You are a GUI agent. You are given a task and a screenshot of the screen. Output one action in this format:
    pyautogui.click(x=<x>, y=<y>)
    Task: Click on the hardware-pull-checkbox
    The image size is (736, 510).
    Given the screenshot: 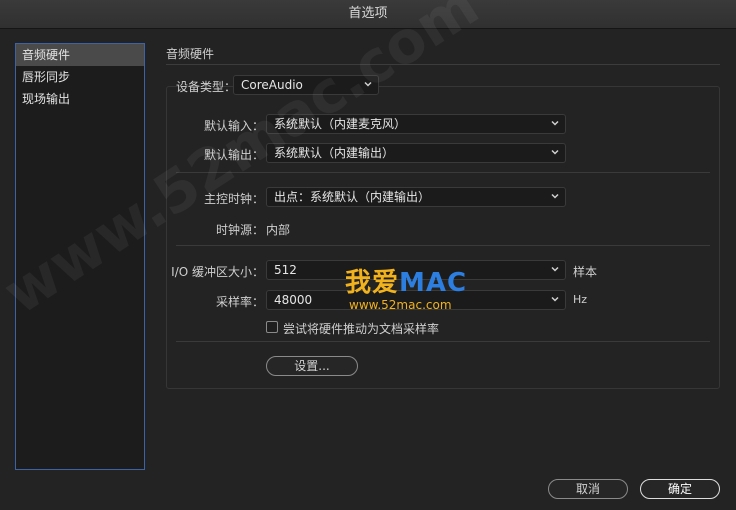 What is the action you would take?
    pyautogui.click(x=272, y=327)
    